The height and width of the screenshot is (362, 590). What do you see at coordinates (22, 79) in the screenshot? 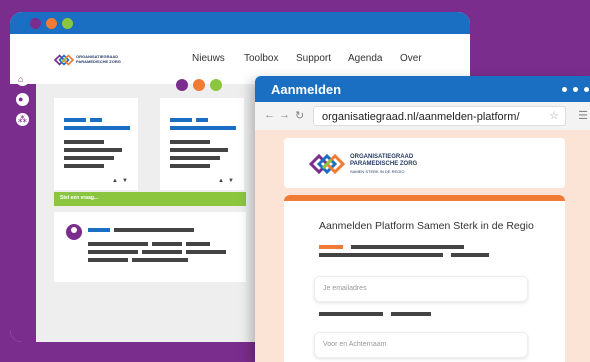
I see `home-icon: ⌂` at bounding box center [22, 79].